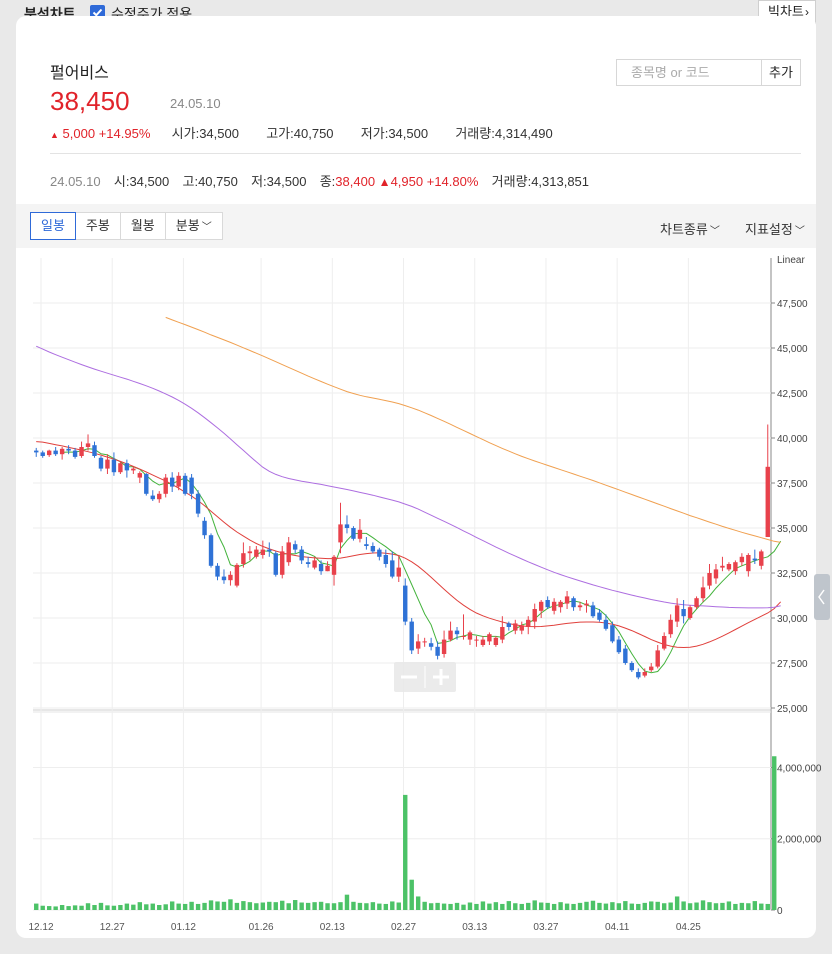 Image resolution: width=832 pixels, height=954 pixels. Describe the element at coordinates (688, 927) in the screenshot. I see `x-tick-label: 04.25` at that location.